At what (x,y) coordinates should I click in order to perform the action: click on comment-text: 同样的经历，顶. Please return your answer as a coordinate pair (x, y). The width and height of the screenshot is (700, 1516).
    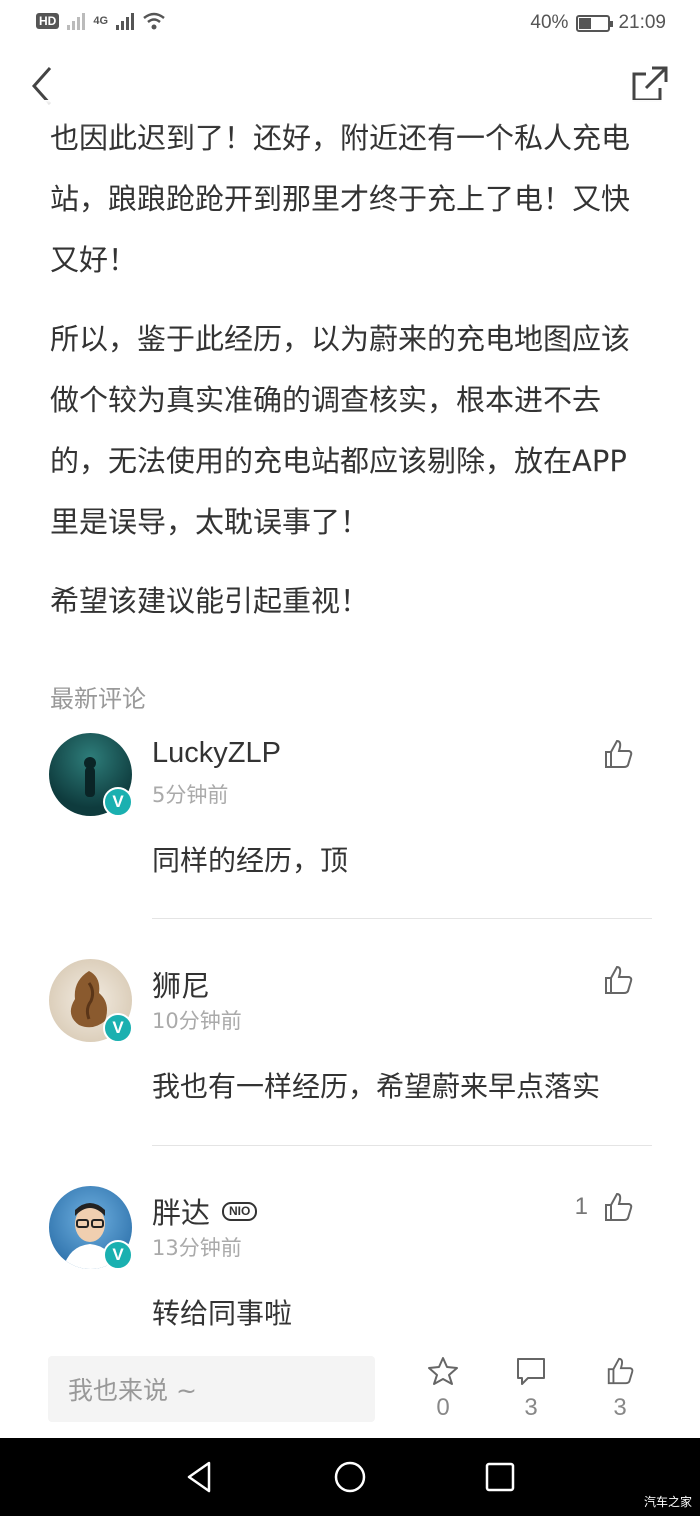
    Looking at the image, I should click on (250, 860).